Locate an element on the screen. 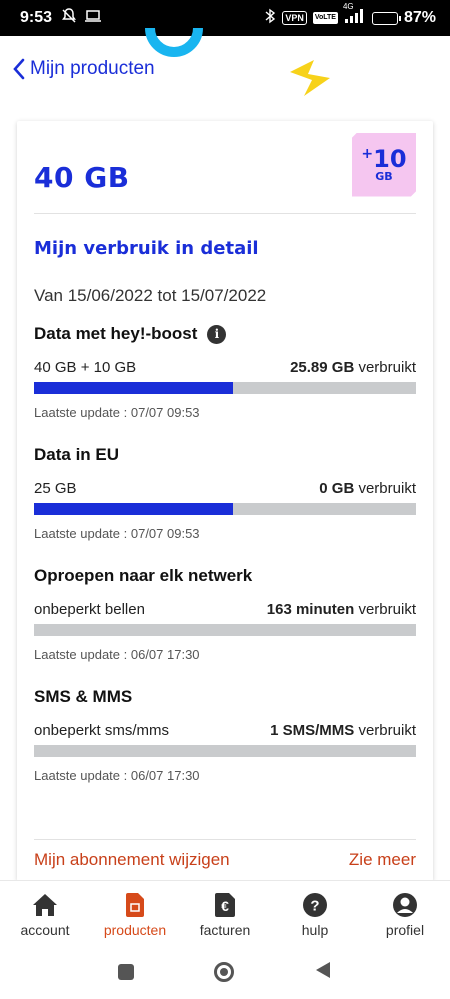 The width and height of the screenshot is (450, 999). nav-item-producten: producten is located at coordinates (135, 913).